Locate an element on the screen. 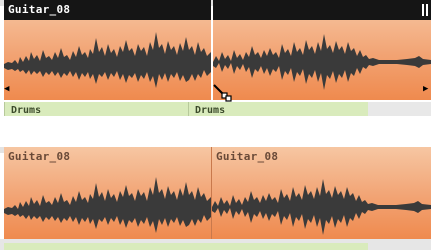 The width and height of the screenshot is (431, 250). below-track-strip: Drums Drums is located at coordinates (215, 109).